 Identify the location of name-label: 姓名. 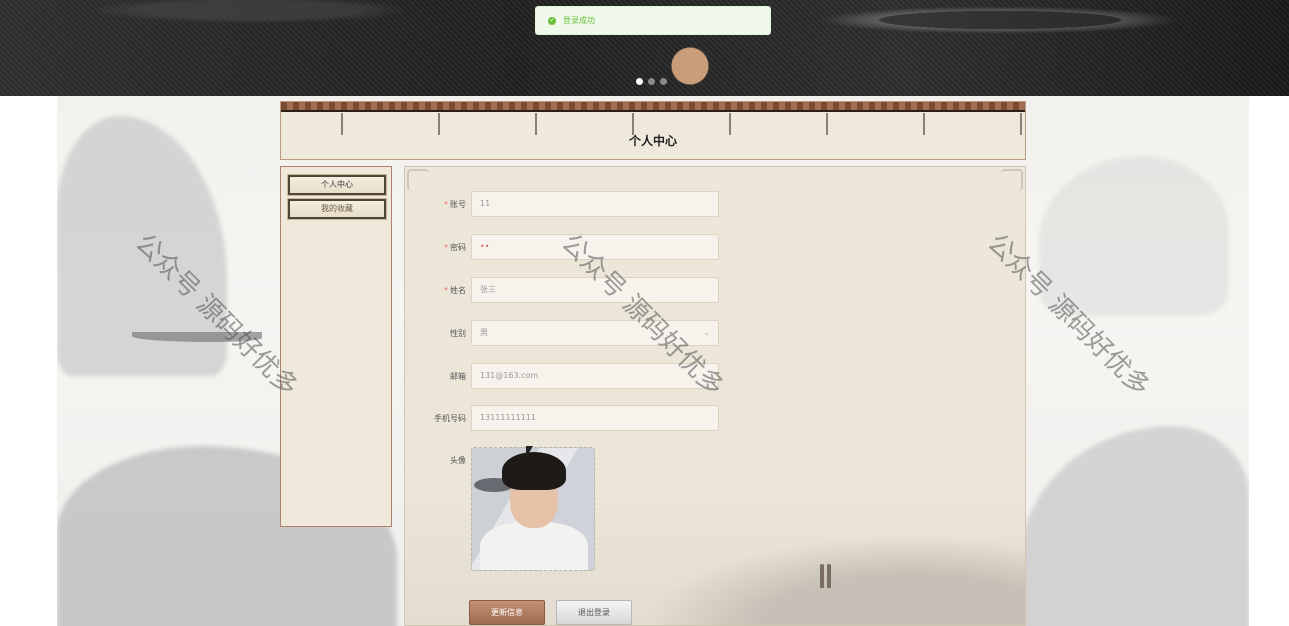
(458, 290).